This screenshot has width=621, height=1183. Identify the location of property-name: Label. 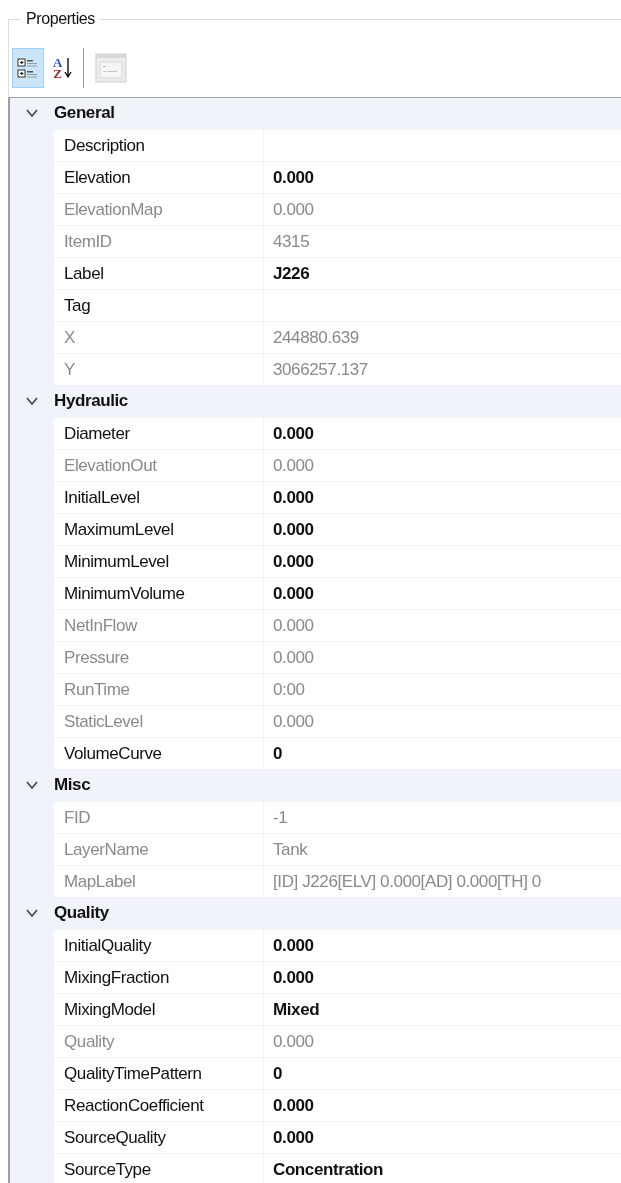
(159, 273).